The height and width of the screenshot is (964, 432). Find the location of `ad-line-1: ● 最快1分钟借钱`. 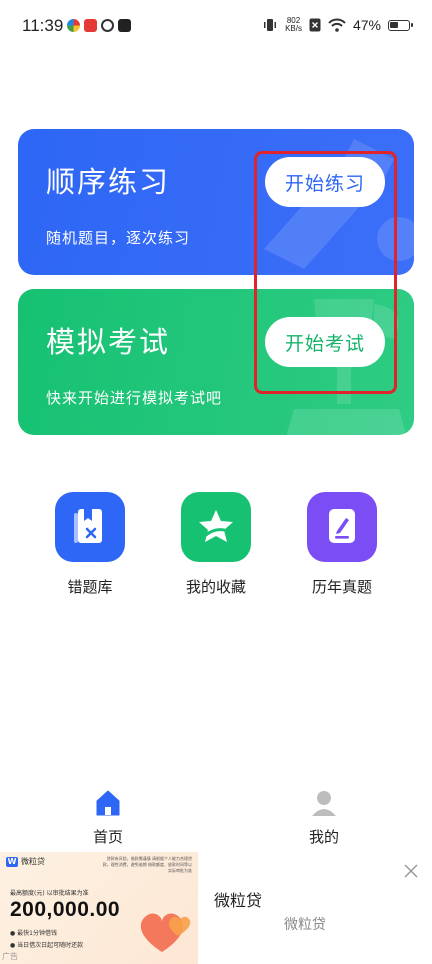

ad-line-1: ● 最快1分钟借钱 is located at coordinates (33, 933).